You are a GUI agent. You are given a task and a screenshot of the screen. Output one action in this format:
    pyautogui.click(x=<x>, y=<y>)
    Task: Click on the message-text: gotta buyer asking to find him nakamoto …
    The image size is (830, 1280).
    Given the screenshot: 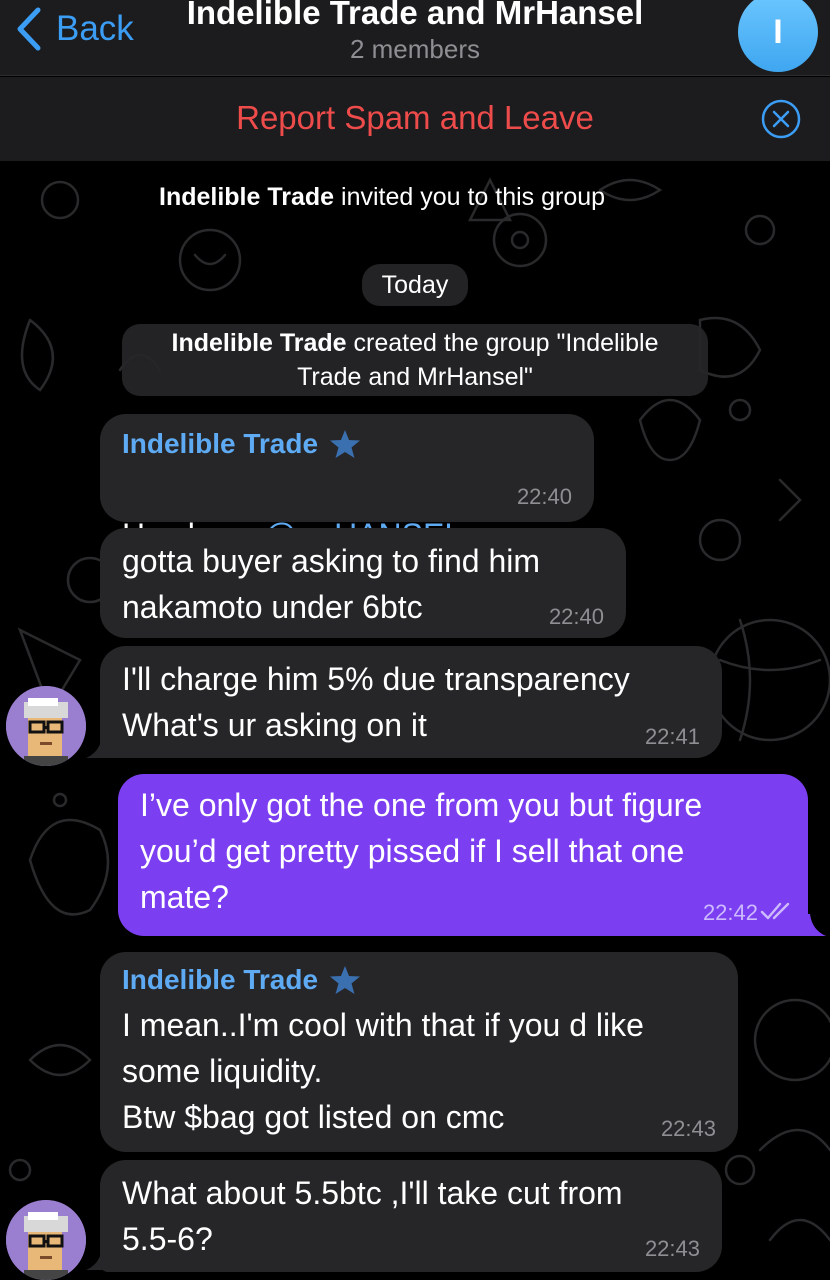 What is the action you would take?
    pyautogui.click(x=331, y=584)
    